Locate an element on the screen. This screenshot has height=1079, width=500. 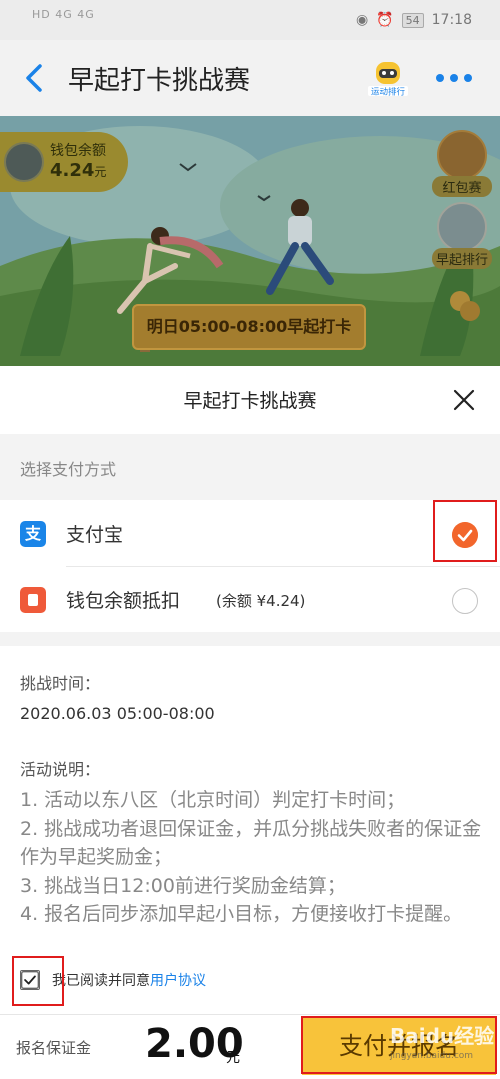
challenge-time-label: 挑战时间： is located at coordinates (60, 683).